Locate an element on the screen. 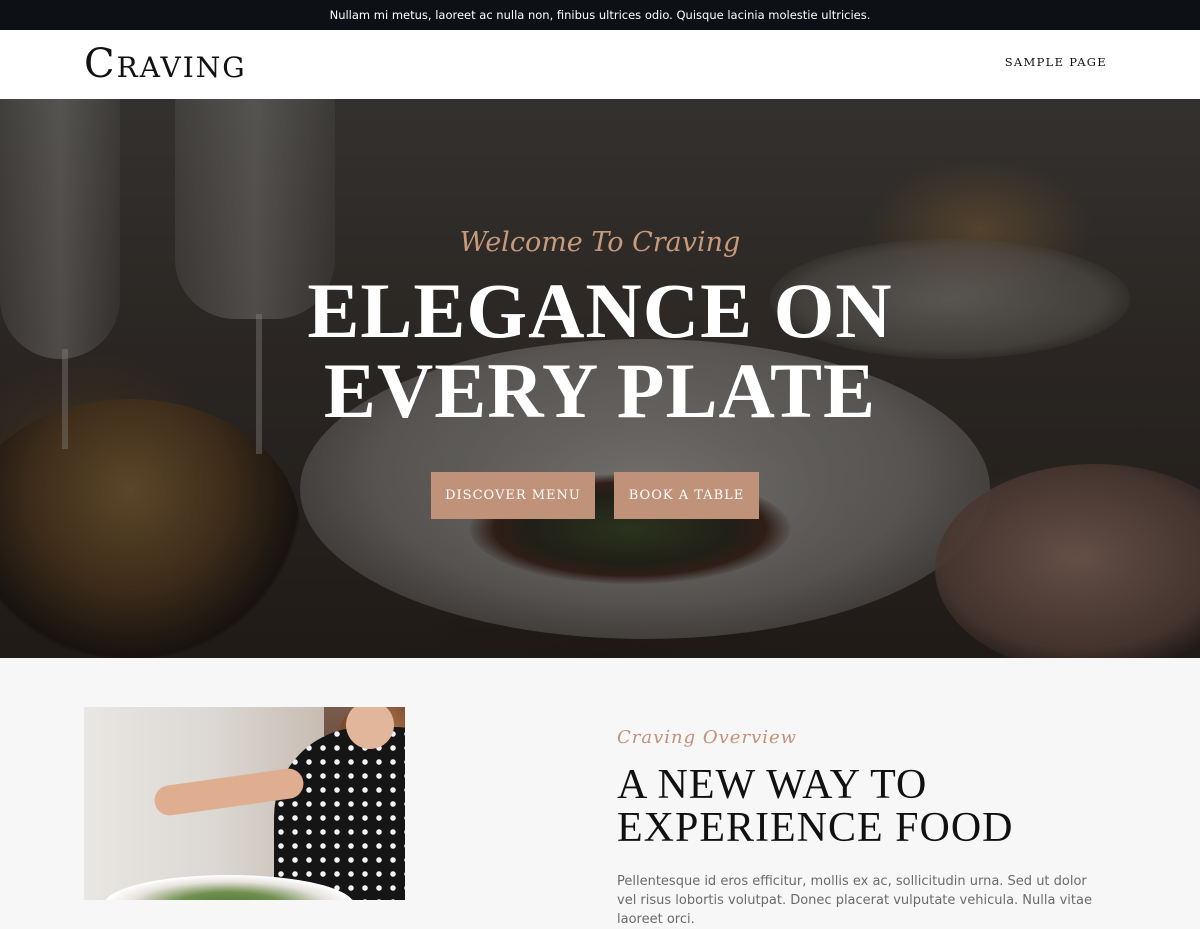  site-header: Craving Sample Page is located at coordinates (600, 64).